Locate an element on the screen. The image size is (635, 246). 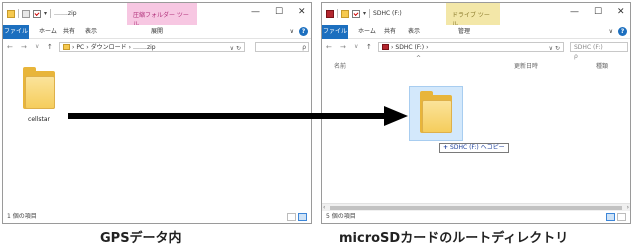
search-input: SDHC (F:) ρ is located at coordinates (600, 51).